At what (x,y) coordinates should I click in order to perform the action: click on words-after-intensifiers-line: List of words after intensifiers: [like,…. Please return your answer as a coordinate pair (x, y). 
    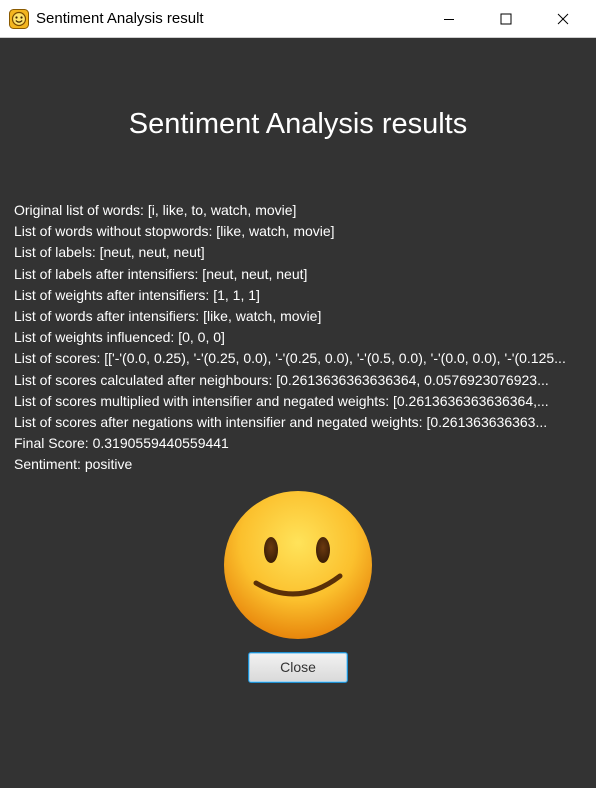
    Looking at the image, I should click on (168, 315).